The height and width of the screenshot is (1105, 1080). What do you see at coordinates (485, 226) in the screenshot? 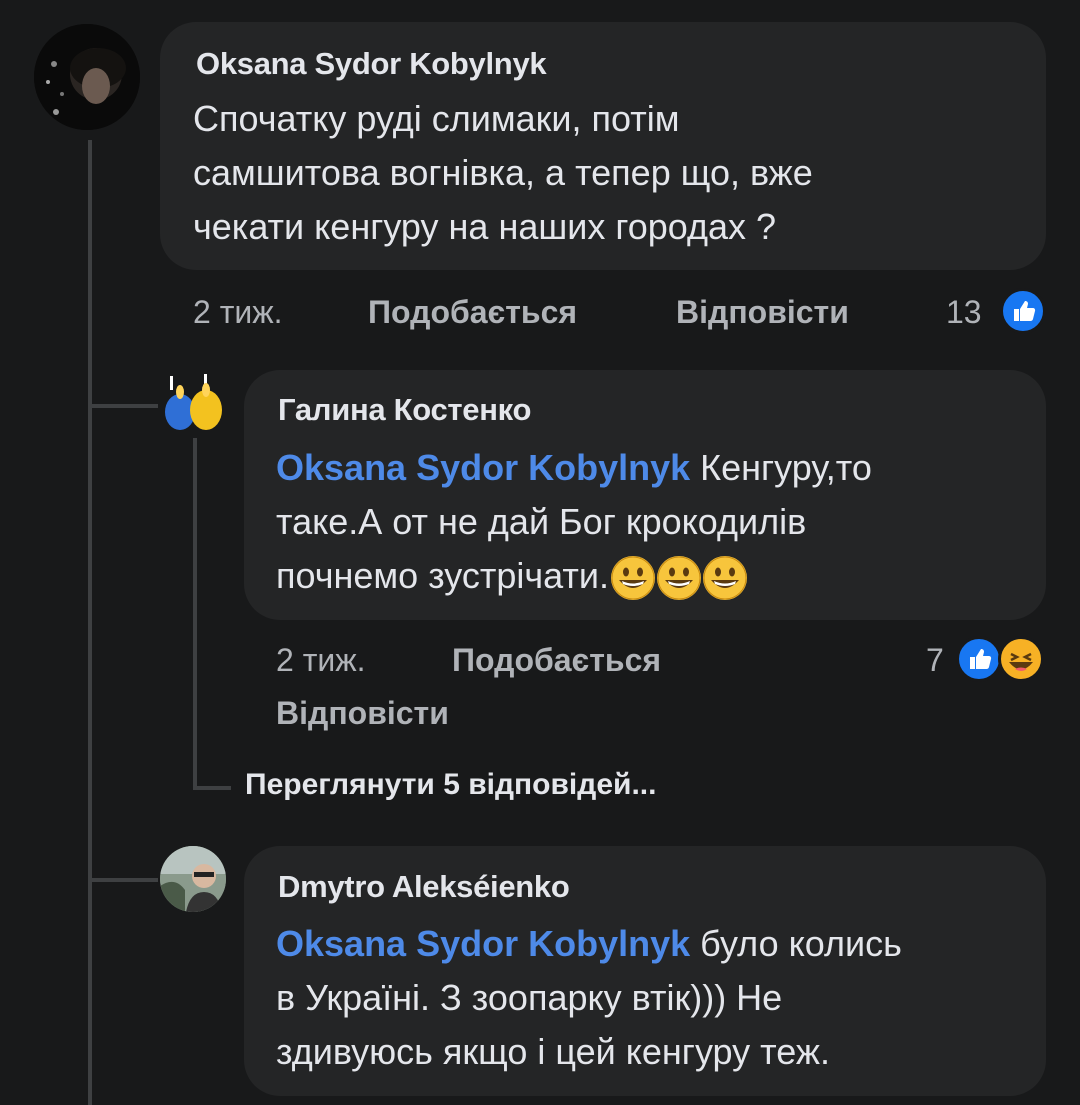
I see `comment-text-line: чекати кенгуру на наших городах ?` at bounding box center [485, 226].